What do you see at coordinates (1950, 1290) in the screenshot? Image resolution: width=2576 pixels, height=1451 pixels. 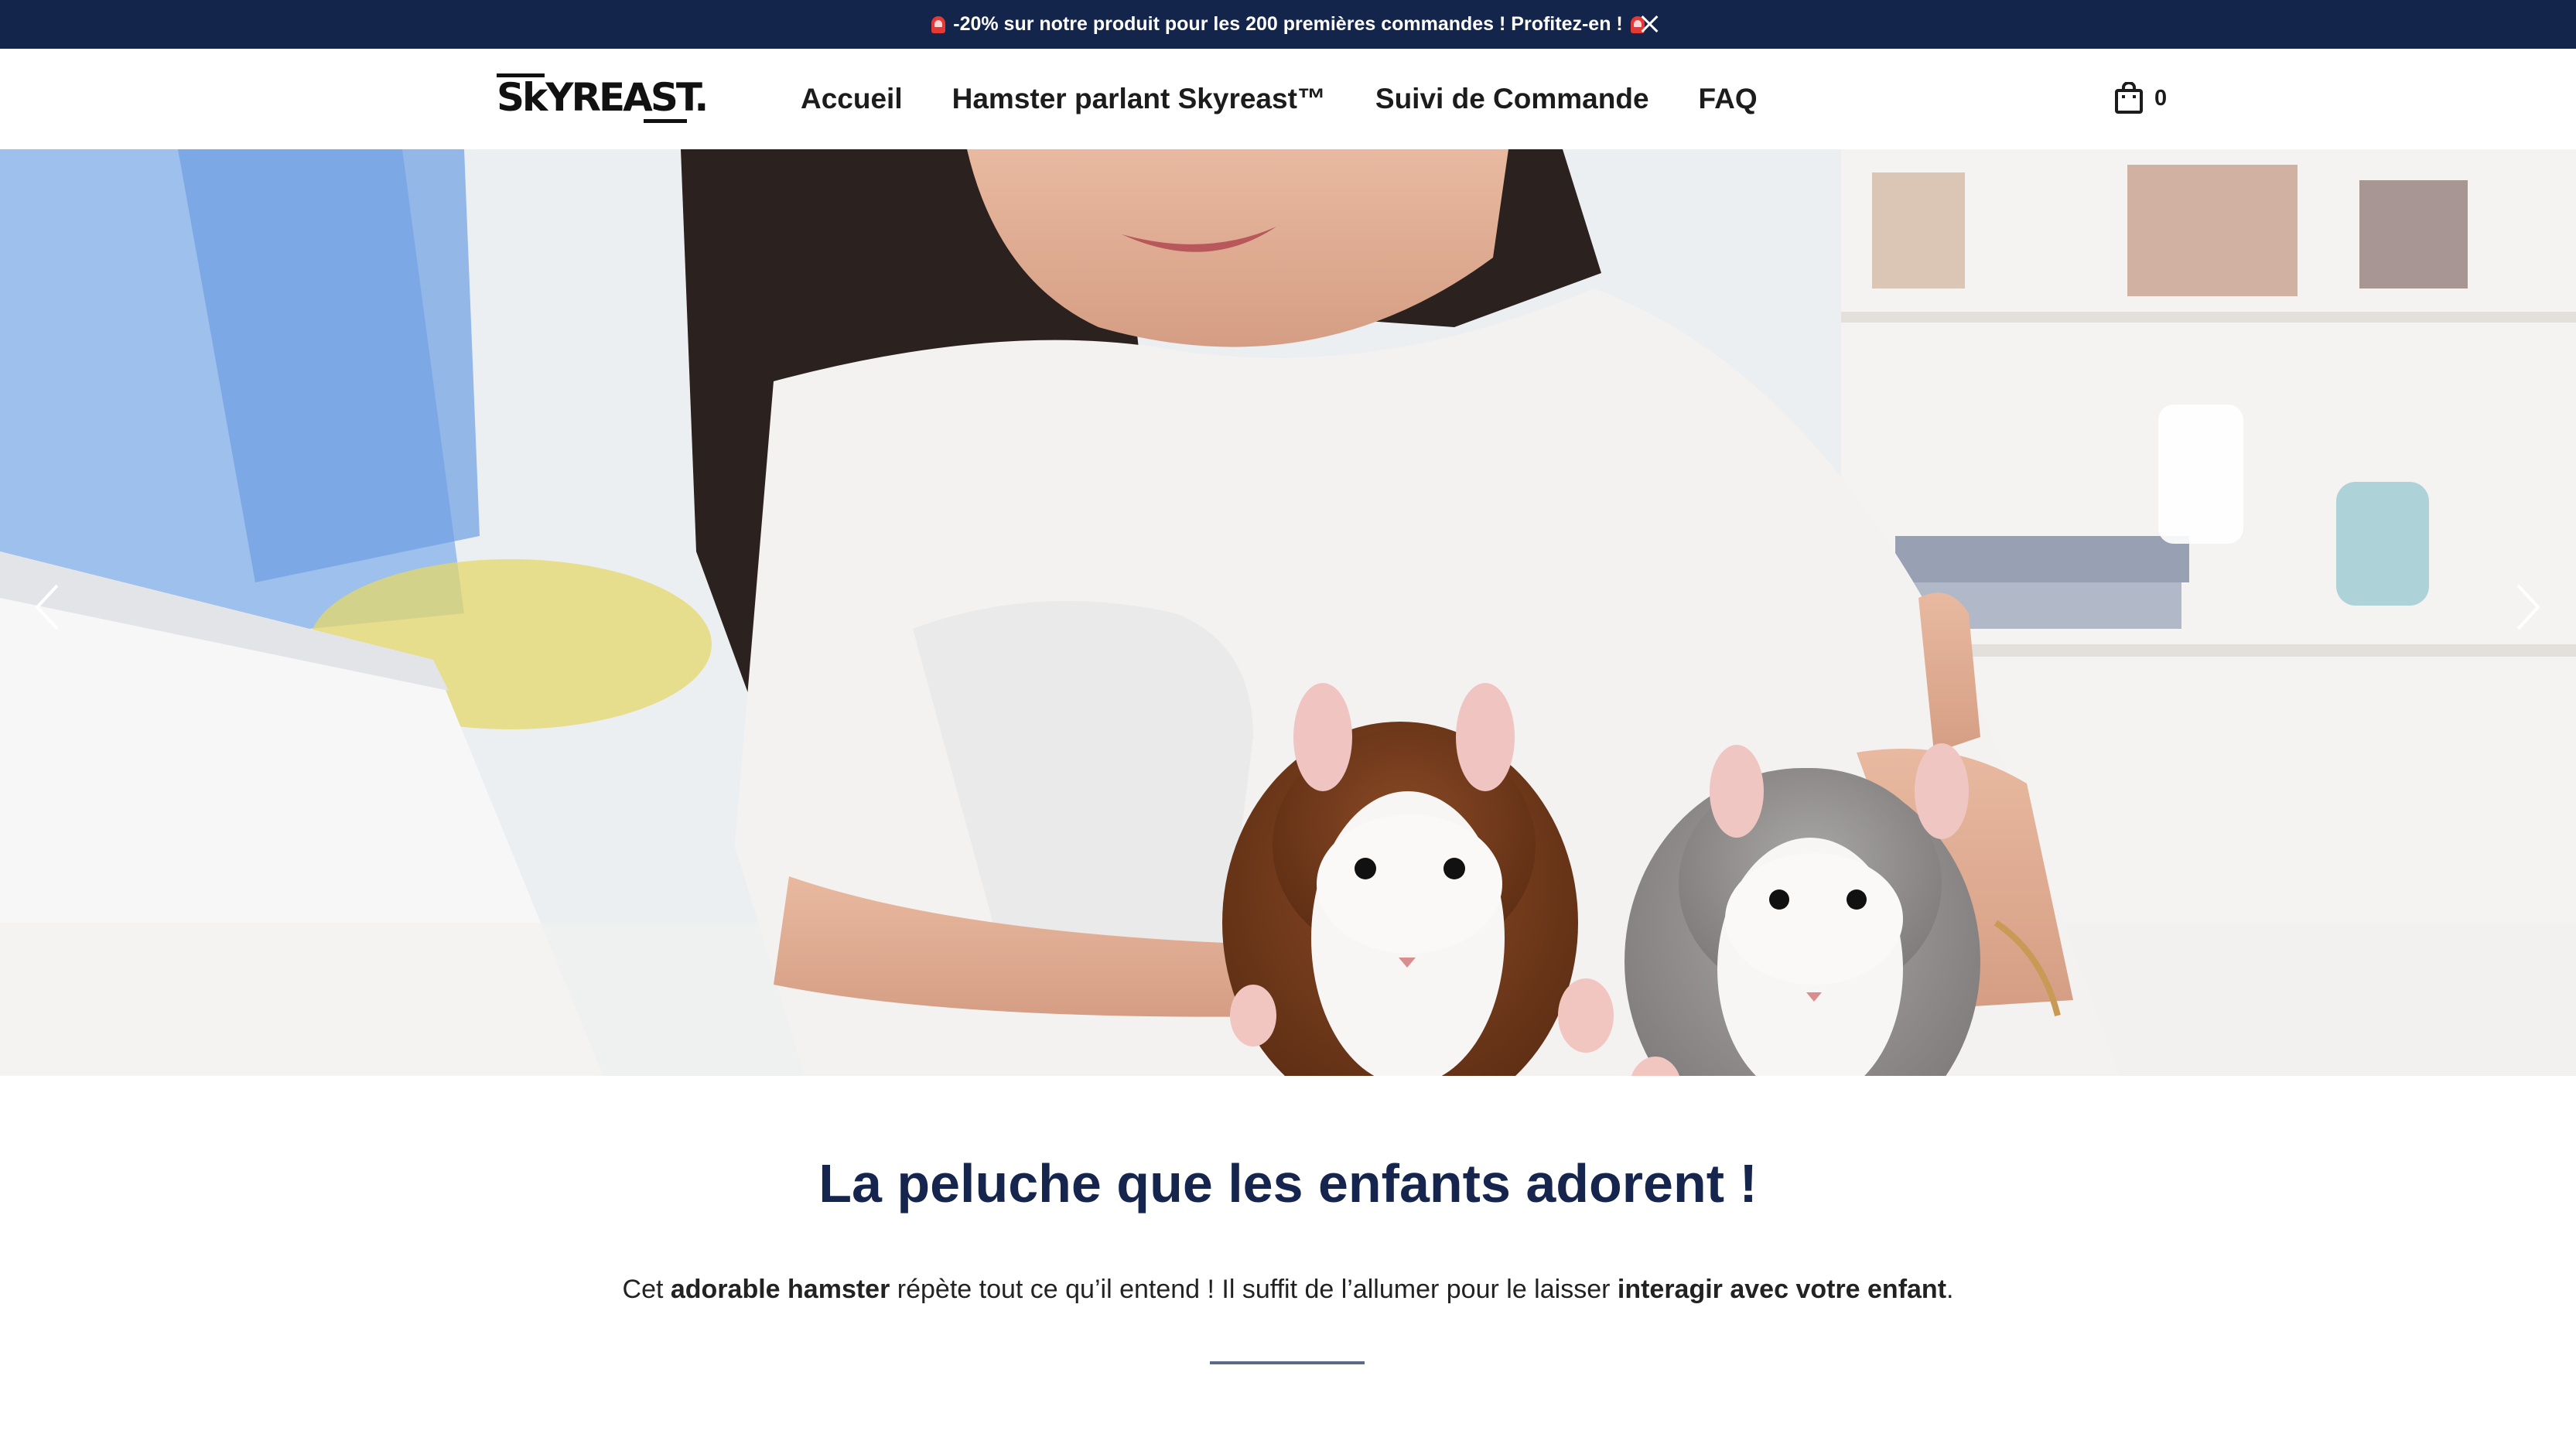 I see `description-part: .` at bounding box center [1950, 1290].